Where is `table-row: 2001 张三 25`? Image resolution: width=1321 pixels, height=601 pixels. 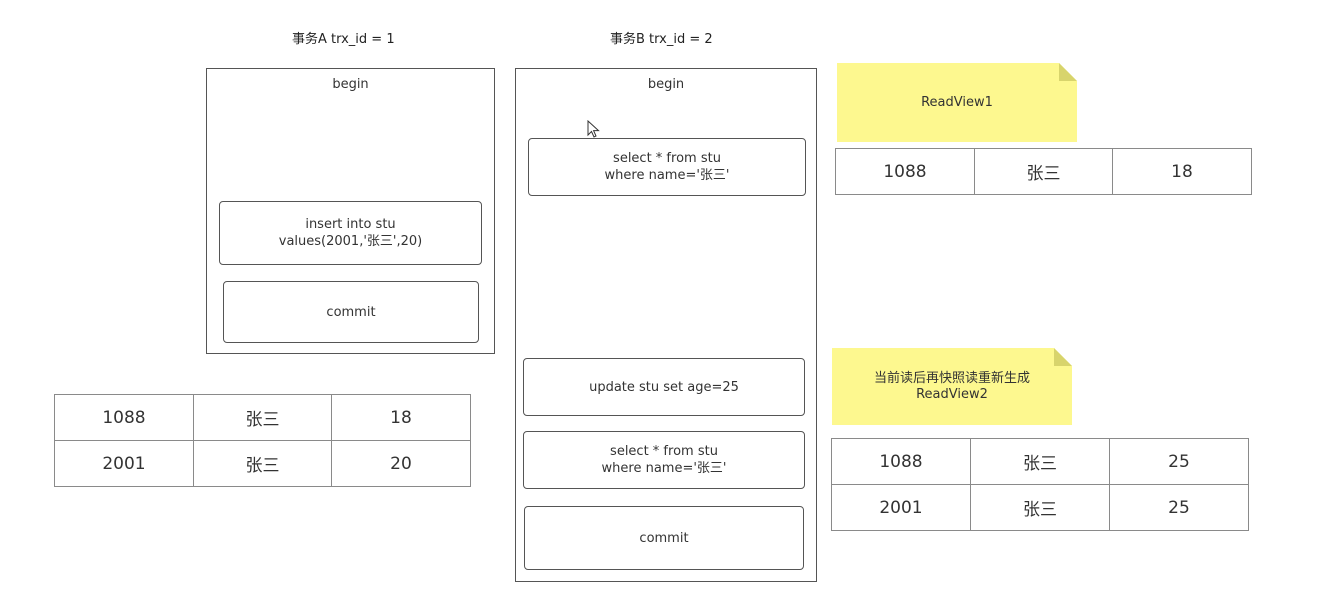
table-row: 2001 张三 25 is located at coordinates (1040, 507).